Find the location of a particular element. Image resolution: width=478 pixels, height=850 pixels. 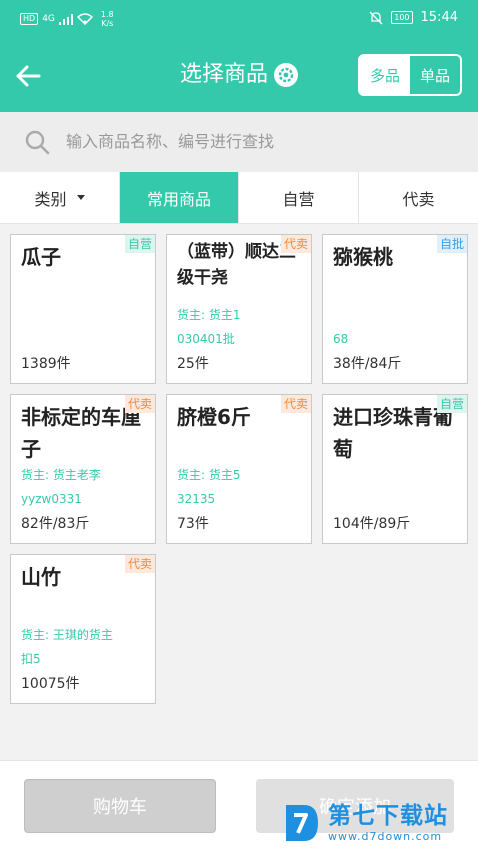

clock: 15:44 is located at coordinates (439, 17).